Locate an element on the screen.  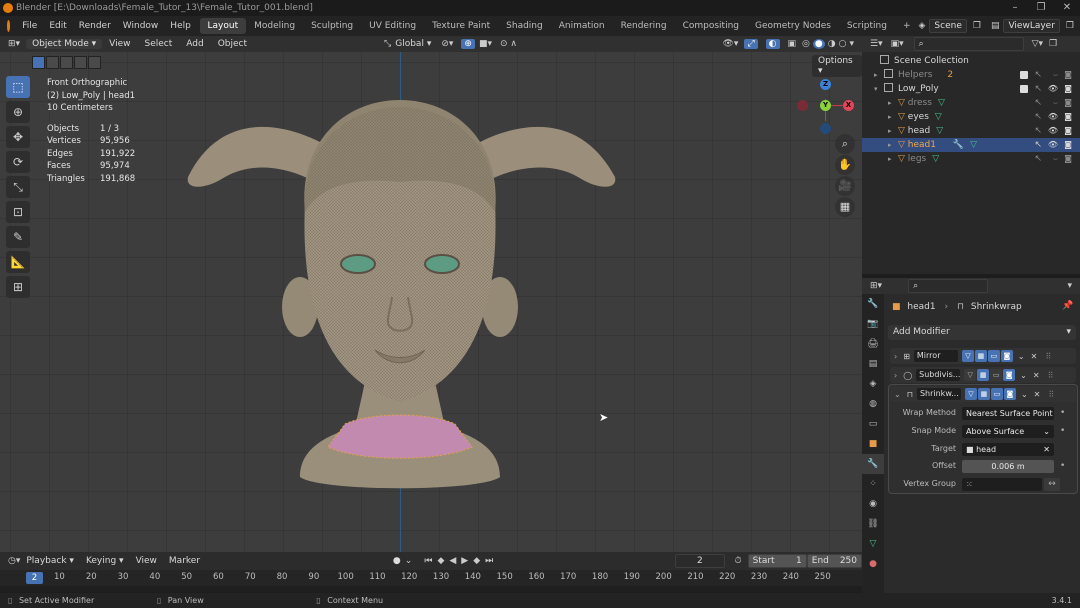
tool-tab-icon: 🔧 is located at coordinates (873, 304).